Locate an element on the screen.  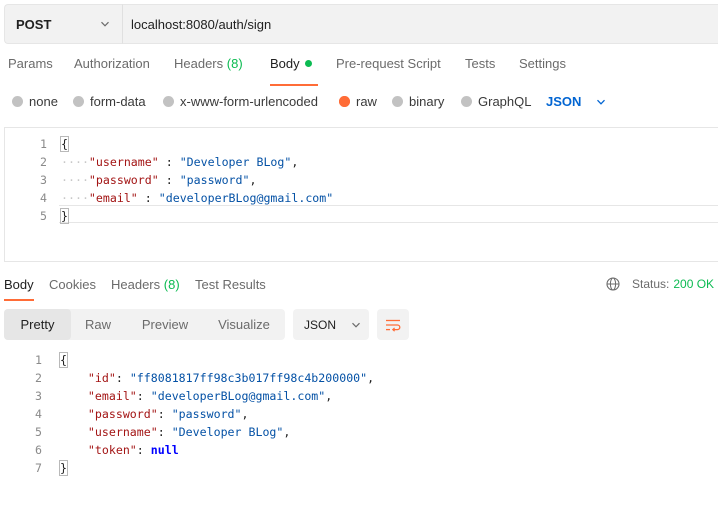
body-format-label: JSON is located at coordinates (564, 101).